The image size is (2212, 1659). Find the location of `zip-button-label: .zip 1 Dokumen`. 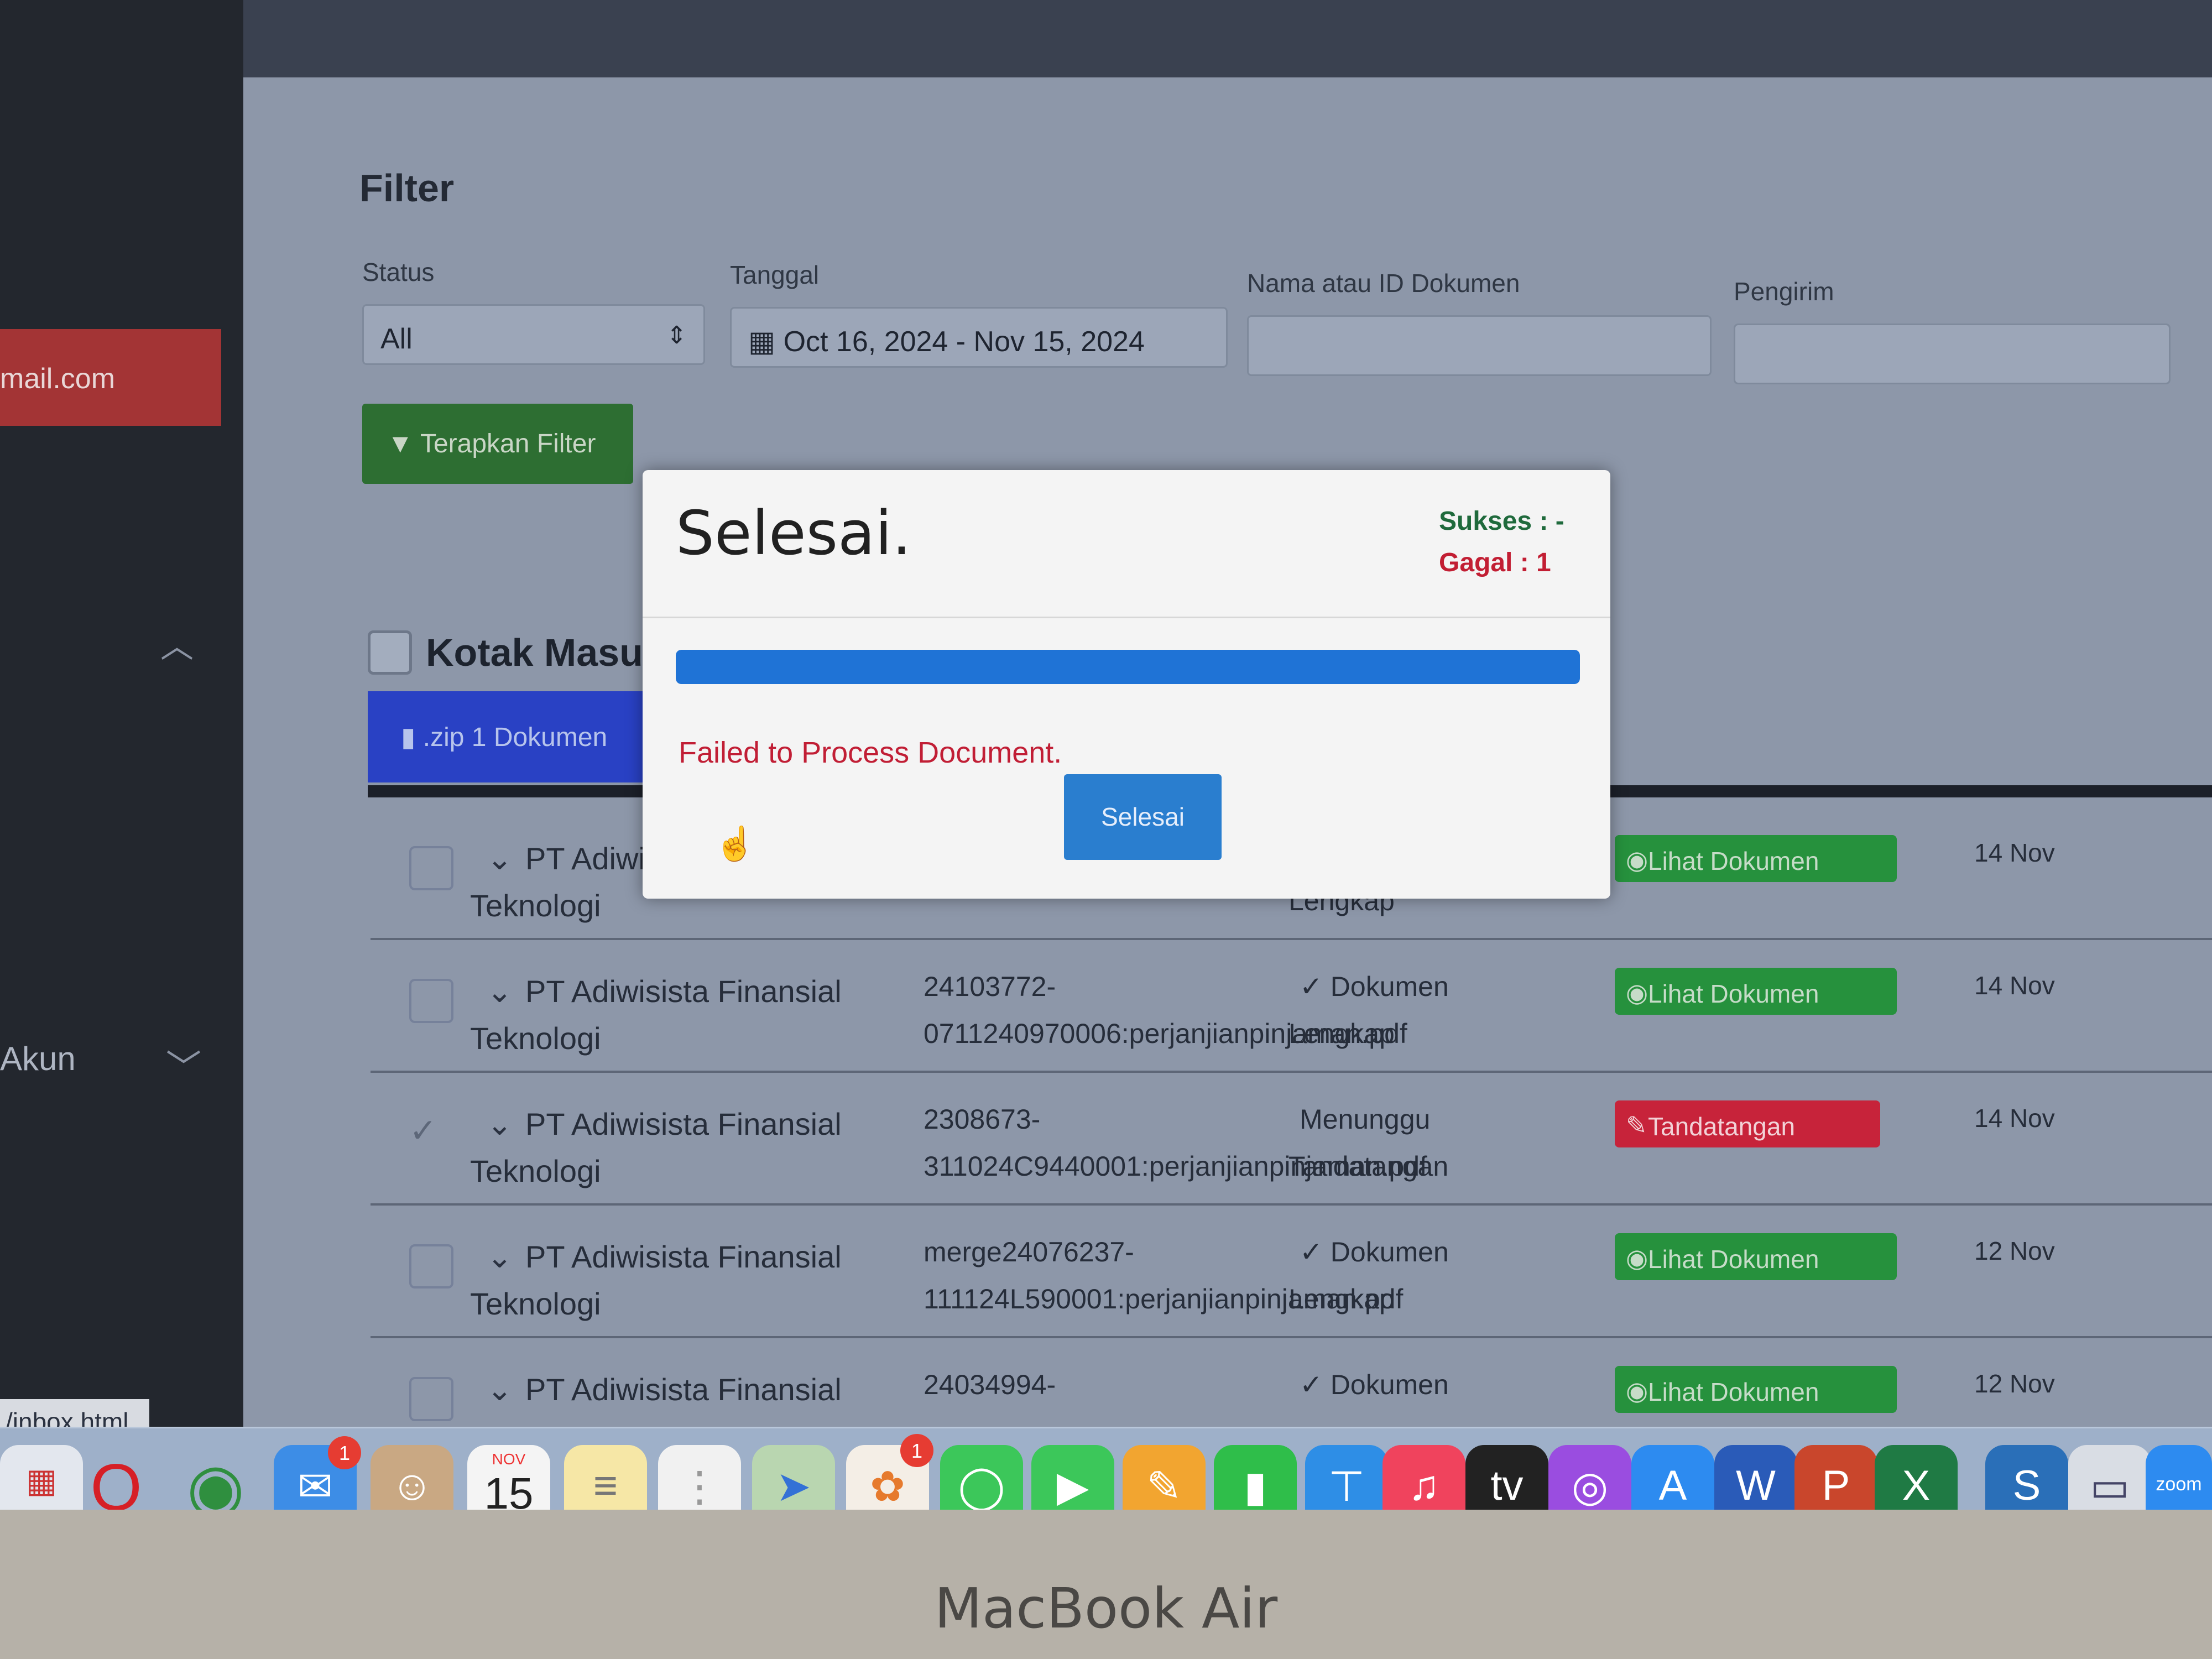

zip-button-label: .zip 1 Dokumen is located at coordinates (515, 737).